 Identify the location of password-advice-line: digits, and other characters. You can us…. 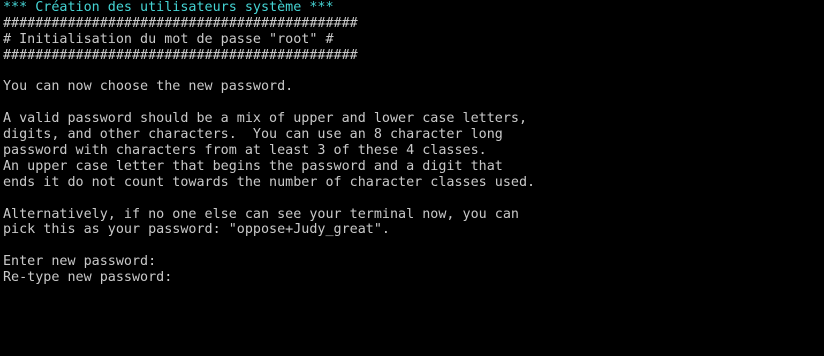
(253, 135).